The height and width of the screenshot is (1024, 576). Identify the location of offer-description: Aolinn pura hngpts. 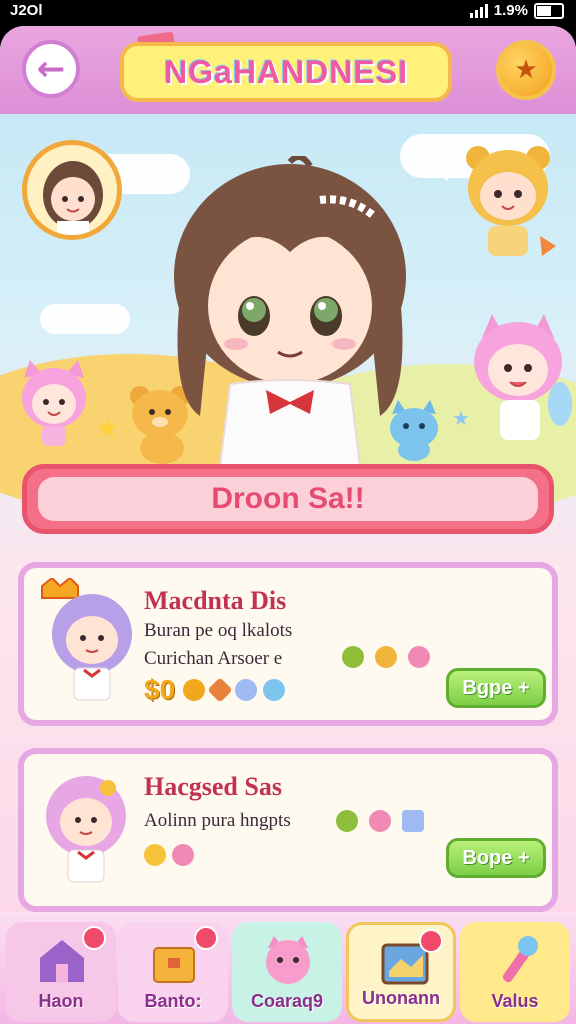
(217, 820).